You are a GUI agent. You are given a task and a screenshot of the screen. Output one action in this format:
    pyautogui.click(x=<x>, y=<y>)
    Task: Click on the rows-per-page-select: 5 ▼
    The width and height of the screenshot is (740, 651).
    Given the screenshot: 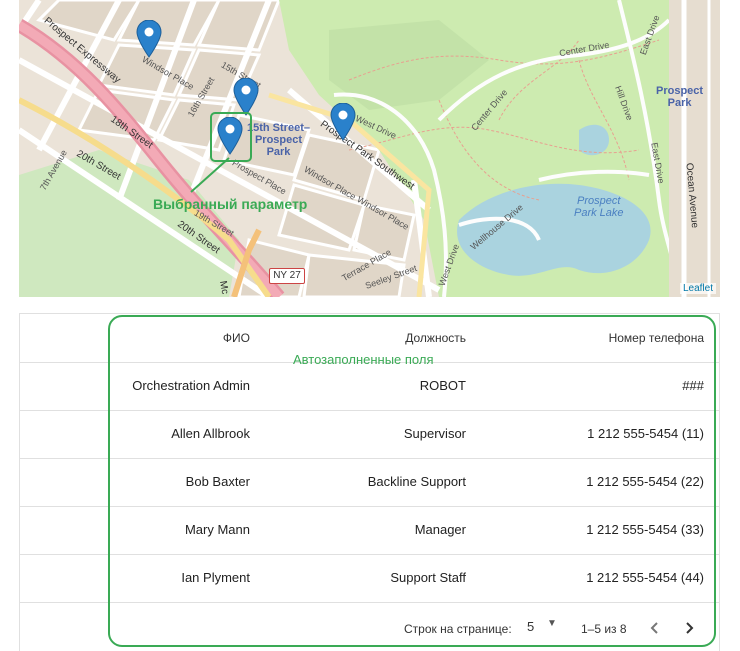 What is the action you would take?
    pyautogui.click(x=545, y=627)
    